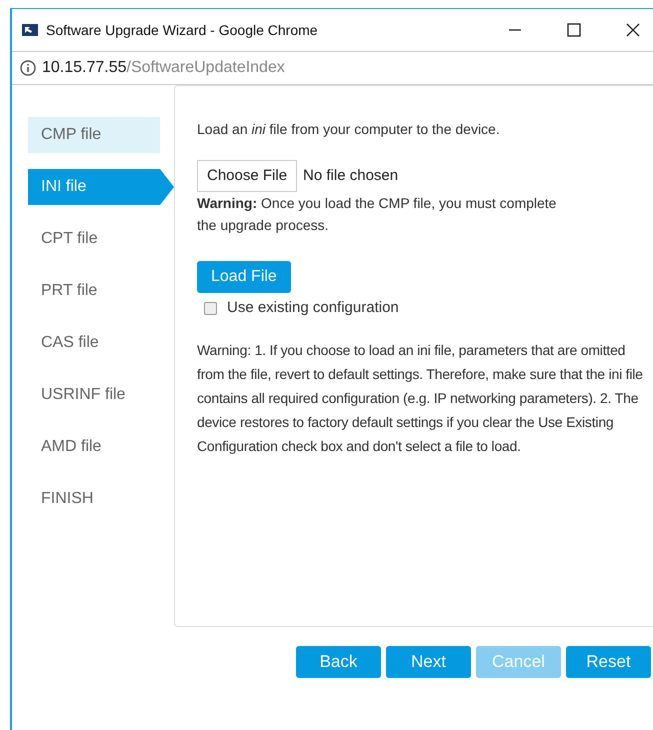 The image size is (653, 730). Describe the element at coordinates (349, 129) in the screenshot. I see `intro-text: Load an ini file from your computer to the device.` at that location.